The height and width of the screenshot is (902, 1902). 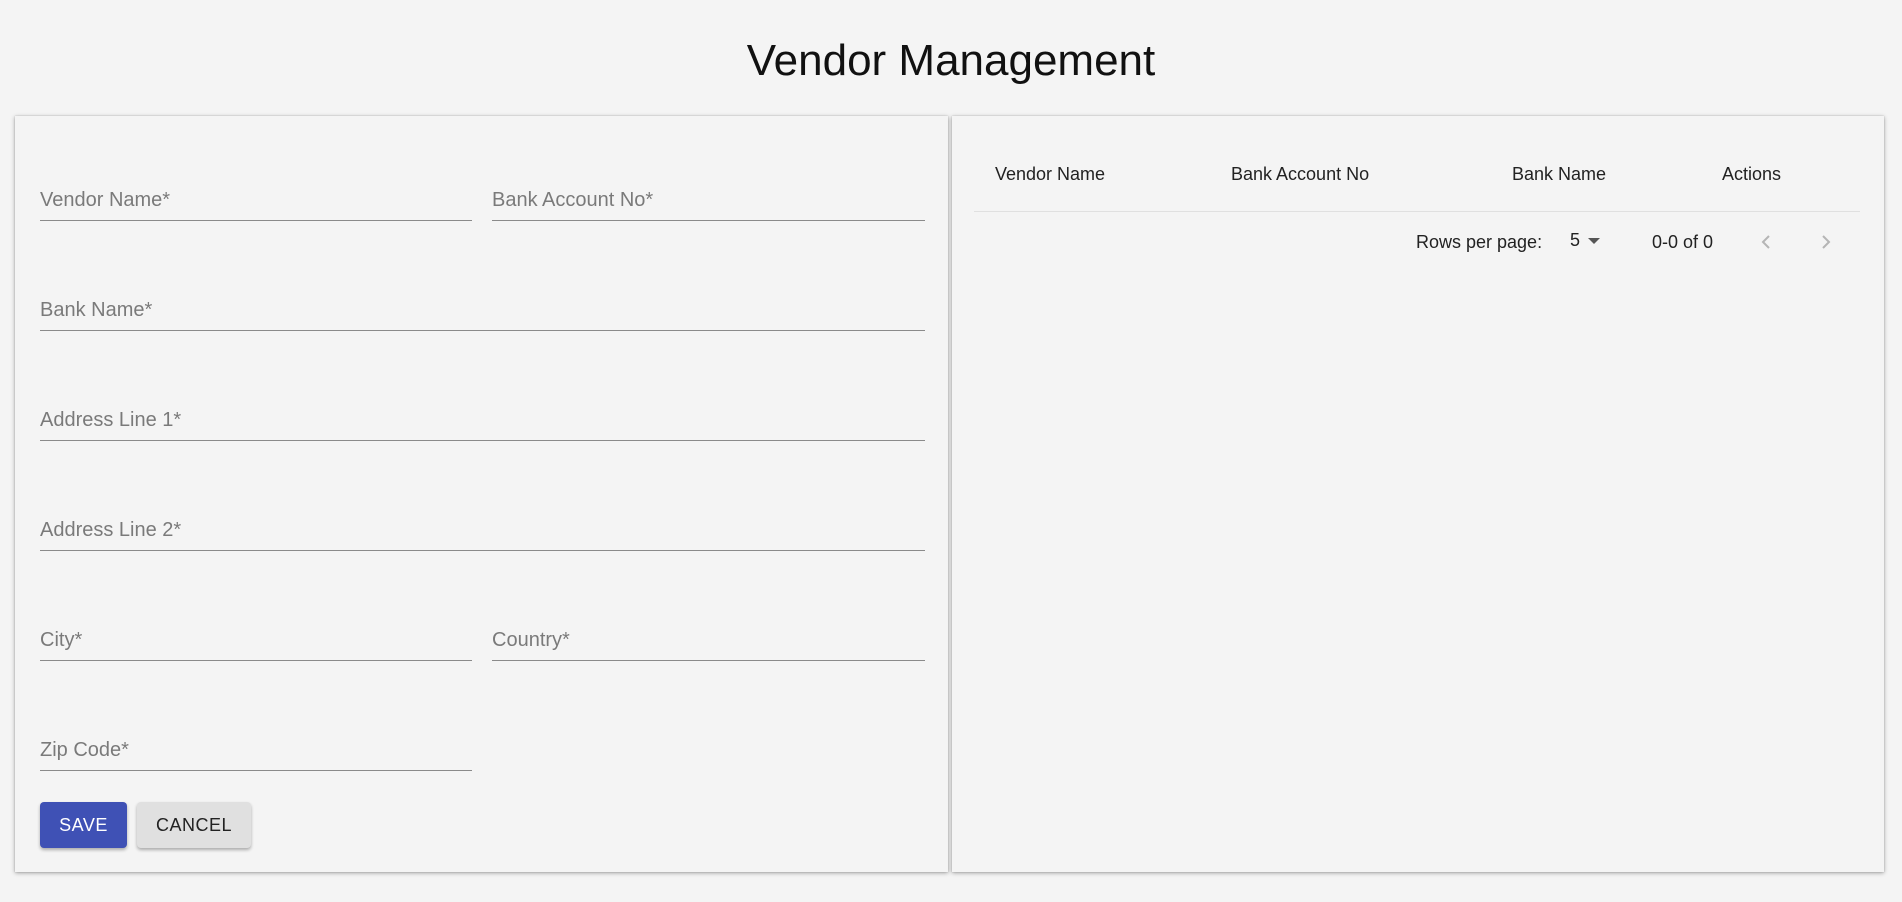 I want to click on bank-account-no-input, so click(x=708, y=197).